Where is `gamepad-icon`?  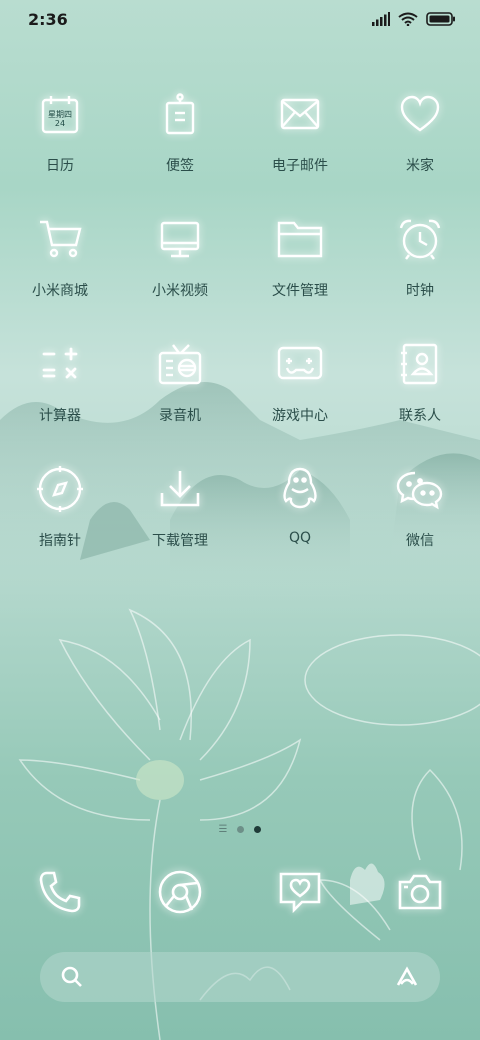 gamepad-icon is located at coordinates (300, 363).